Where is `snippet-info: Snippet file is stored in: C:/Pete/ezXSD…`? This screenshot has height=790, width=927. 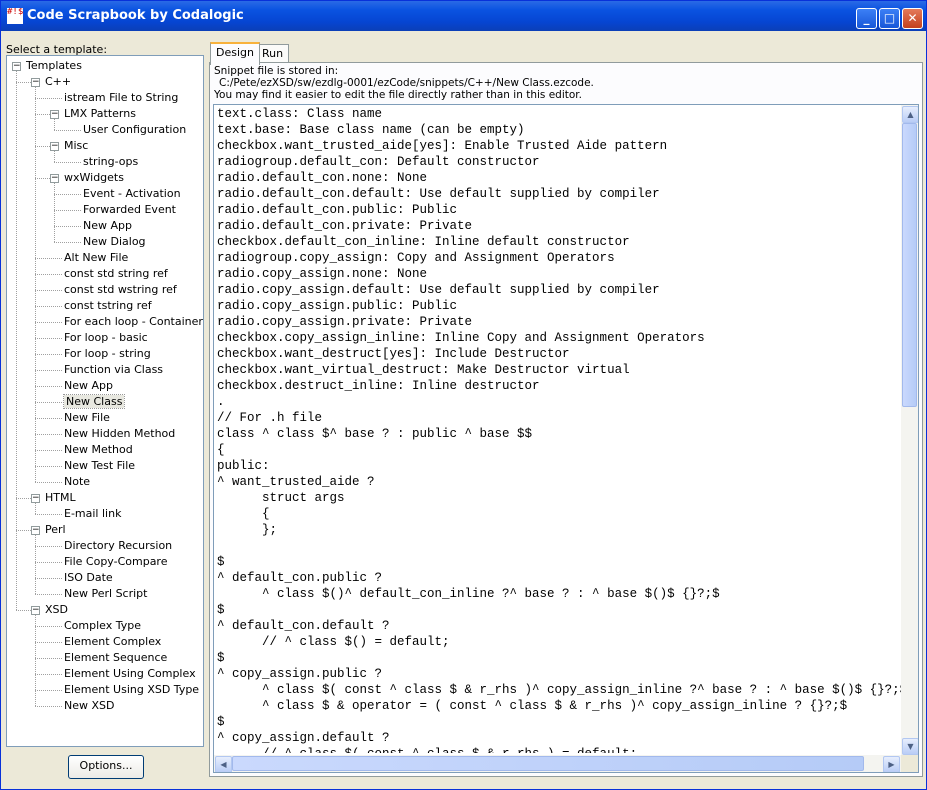
snippet-info: Snippet file is stored in: C:/Pete/ezXSD… is located at coordinates (404, 83).